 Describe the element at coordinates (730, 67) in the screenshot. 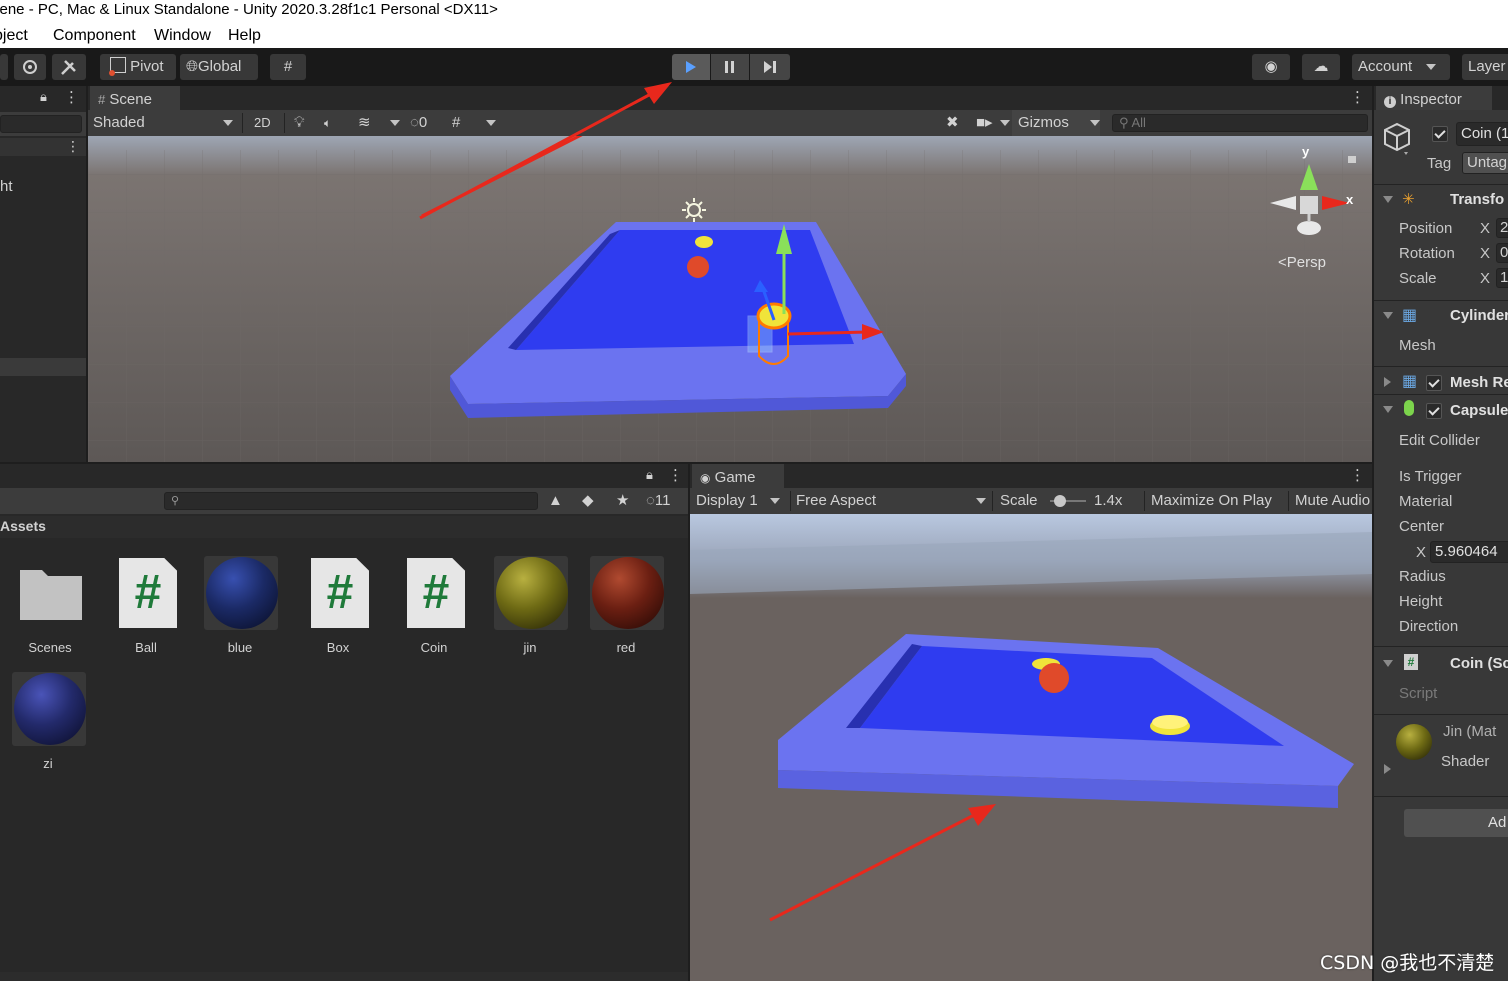

I see `pause-button` at that location.